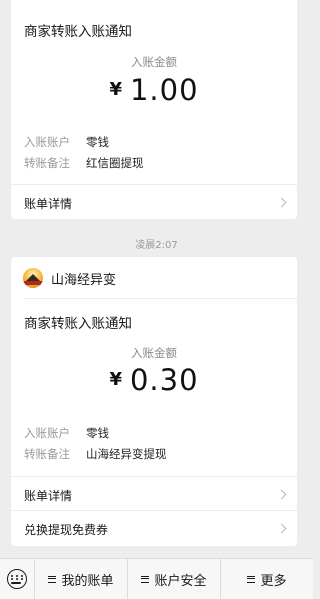 Image resolution: width=320 pixels, height=599 pixels. I want to click on menu-label: 账户安全, so click(180, 581).